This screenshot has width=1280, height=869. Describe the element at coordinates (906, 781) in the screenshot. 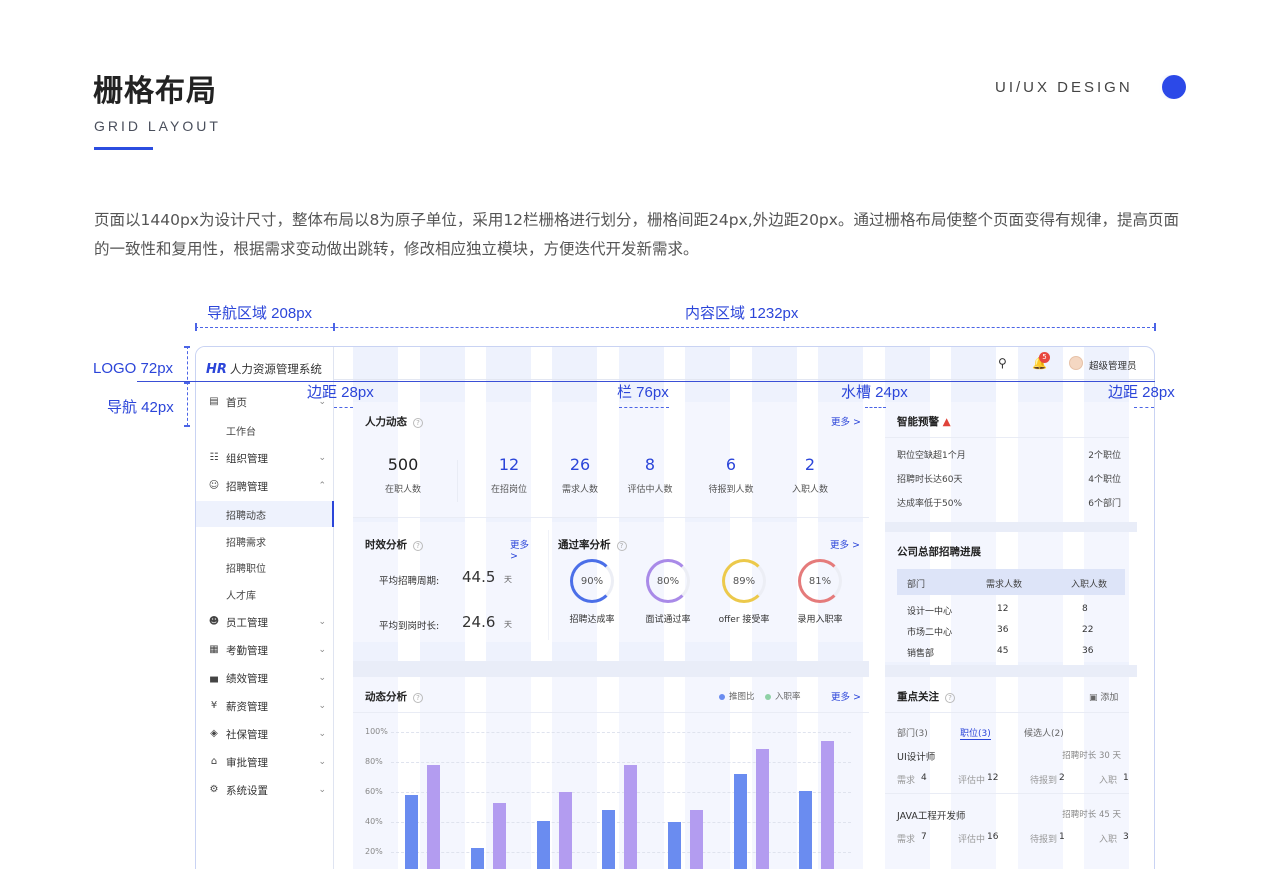

I see `focus-item-stat-label: 需求` at that location.